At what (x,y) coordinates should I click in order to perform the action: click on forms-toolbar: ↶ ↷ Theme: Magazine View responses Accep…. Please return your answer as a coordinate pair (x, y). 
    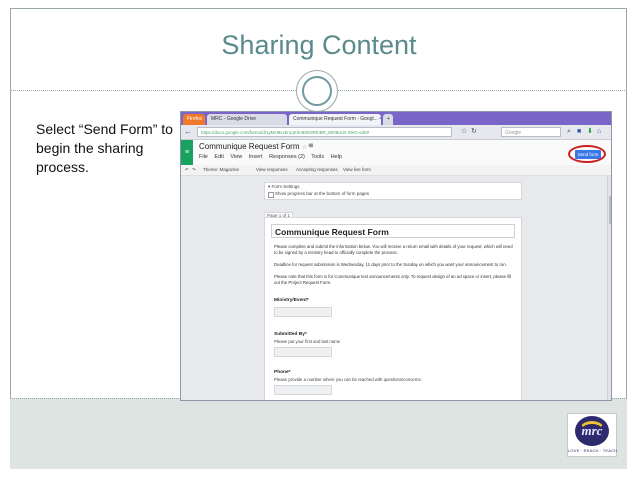
    Looking at the image, I should click on (396, 170).